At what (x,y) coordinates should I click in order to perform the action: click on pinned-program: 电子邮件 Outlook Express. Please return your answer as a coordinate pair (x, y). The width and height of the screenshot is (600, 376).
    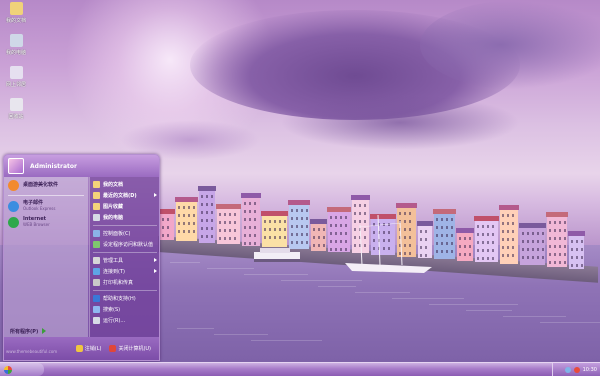
    Looking at the image, I should click on (46, 206).